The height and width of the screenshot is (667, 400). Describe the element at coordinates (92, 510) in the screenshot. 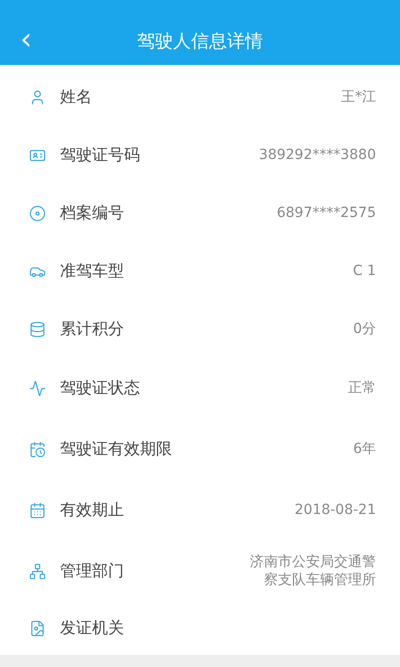

I see `field-label: 有效期止` at that location.